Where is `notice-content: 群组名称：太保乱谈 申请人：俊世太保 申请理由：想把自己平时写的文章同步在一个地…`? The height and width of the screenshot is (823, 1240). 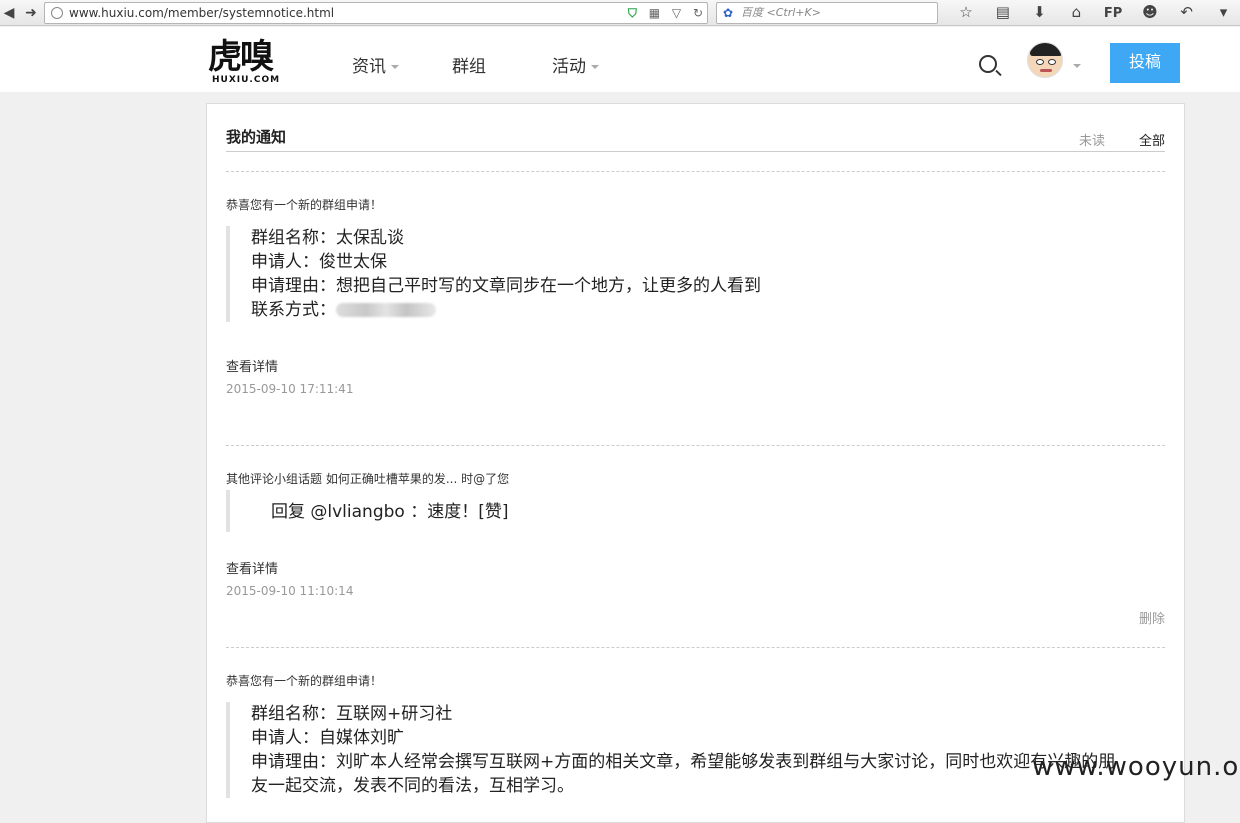 notice-content: 群组名称：太保乱谈 申请人：俊世太保 申请理由：想把自己平时写的文章同步在一个地… is located at coordinates (493, 274).